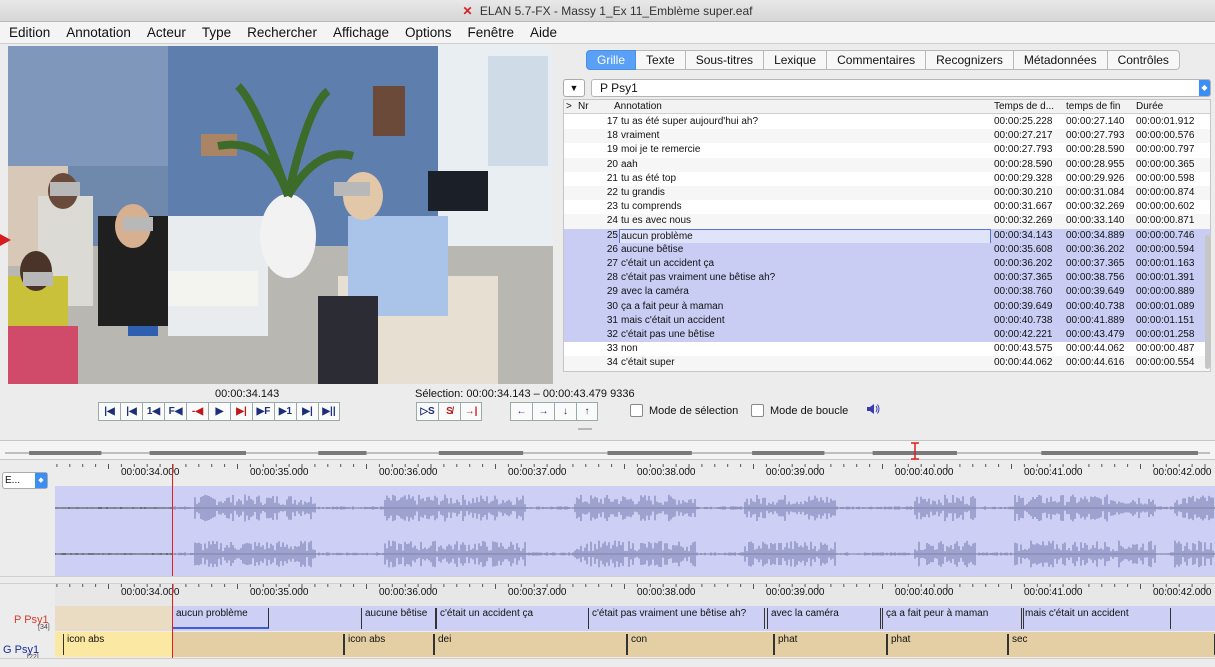 This screenshot has height=667, width=1215. What do you see at coordinates (1165, 363) in the screenshot?
I see `grid-cell-duration: 00:00:00.554` at bounding box center [1165, 363].